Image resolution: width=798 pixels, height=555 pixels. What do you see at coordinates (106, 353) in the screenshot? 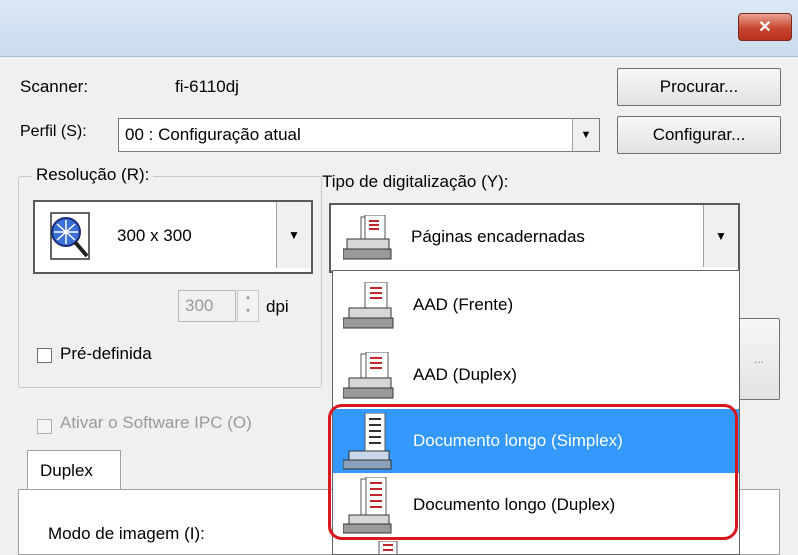
I see `predefined-label: Pré-definida` at bounding box center [106, 353].